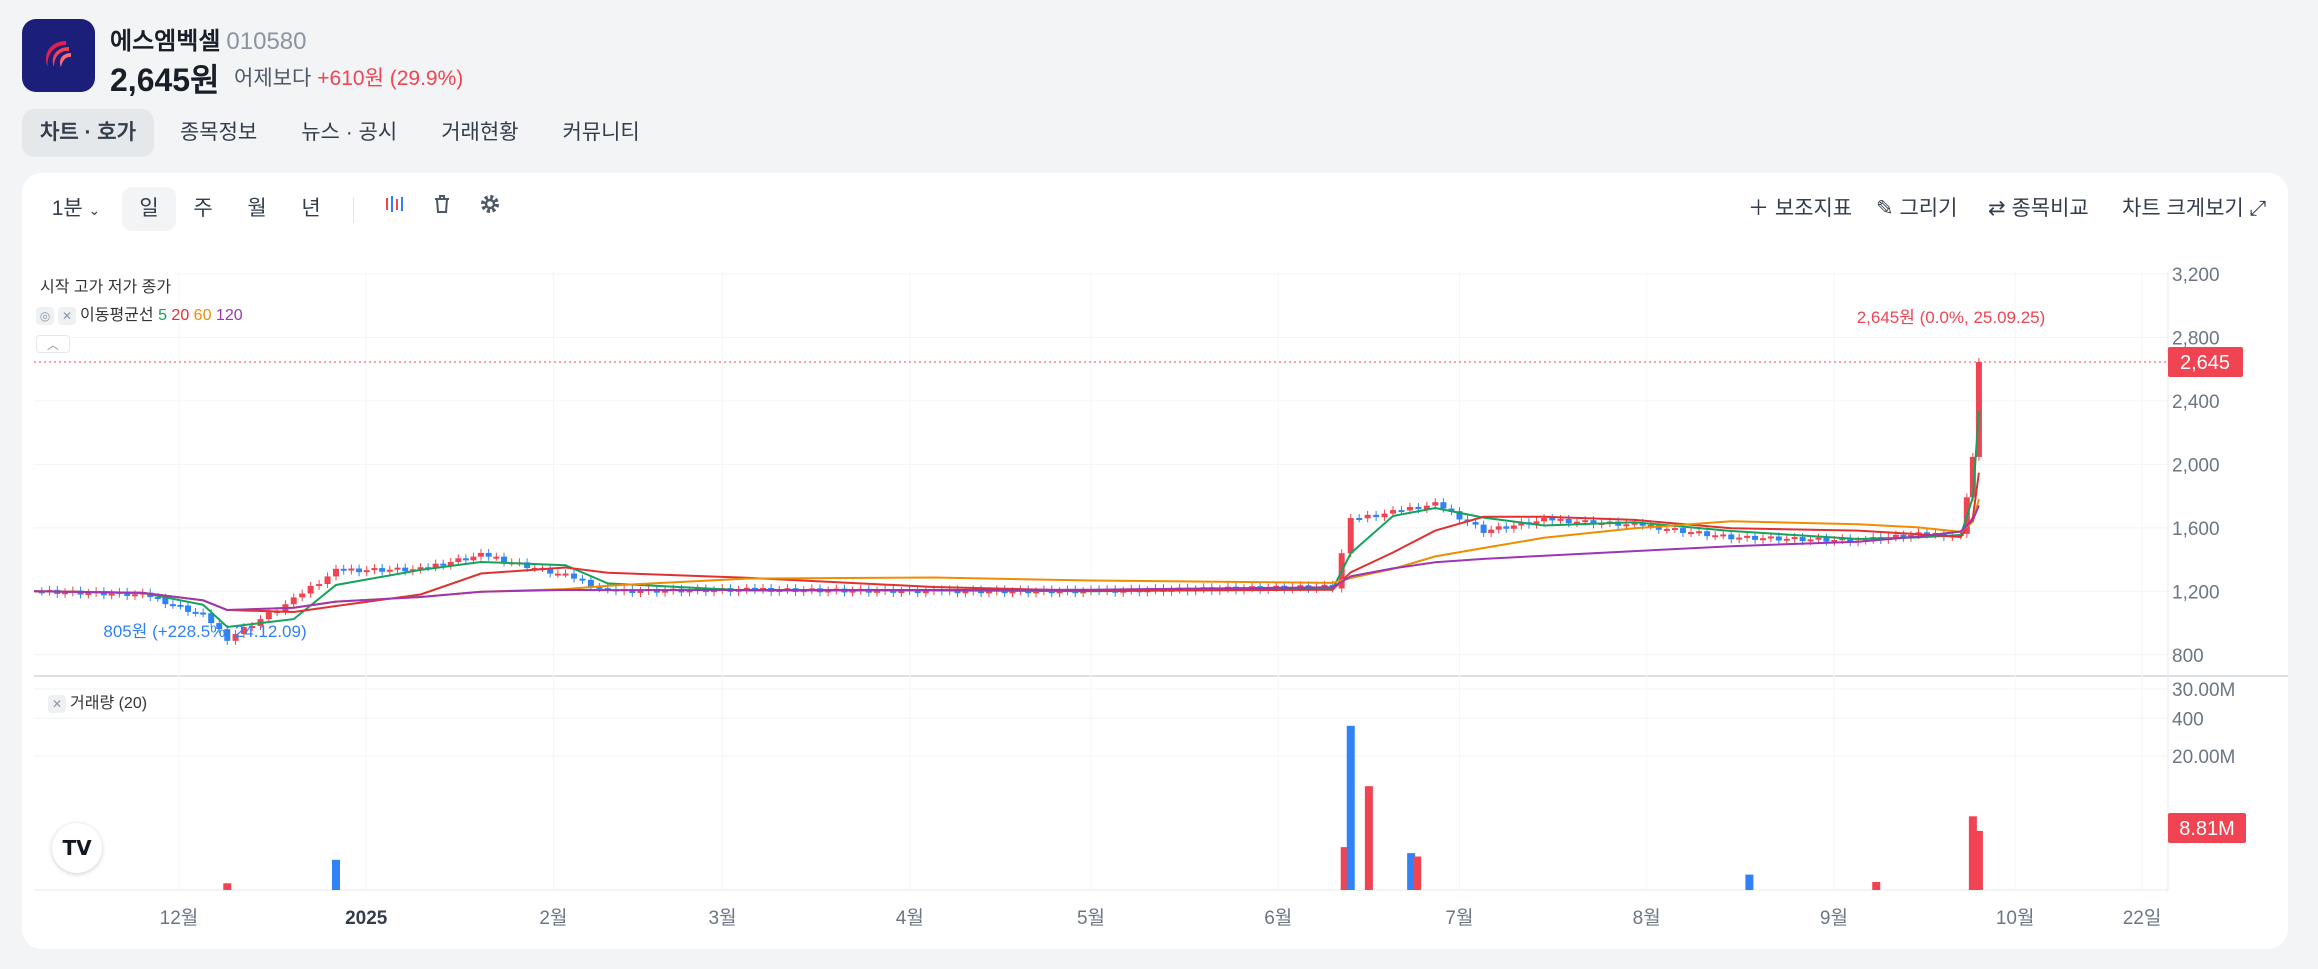 This screenshot has width=2318, height=969. I want to click on stock-name: 에스엠벡셀 010580, so click(208, 38).